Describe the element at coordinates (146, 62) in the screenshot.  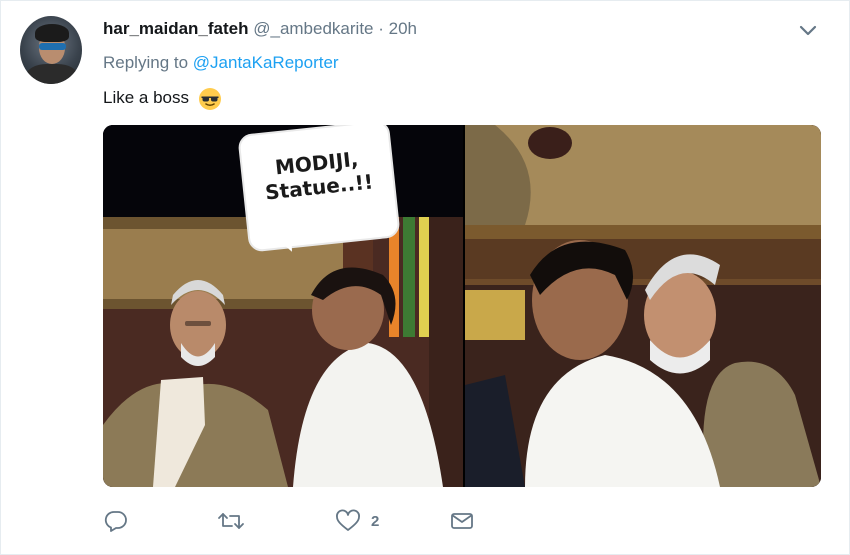
I see `replying-prefix: Replying to` at that location.